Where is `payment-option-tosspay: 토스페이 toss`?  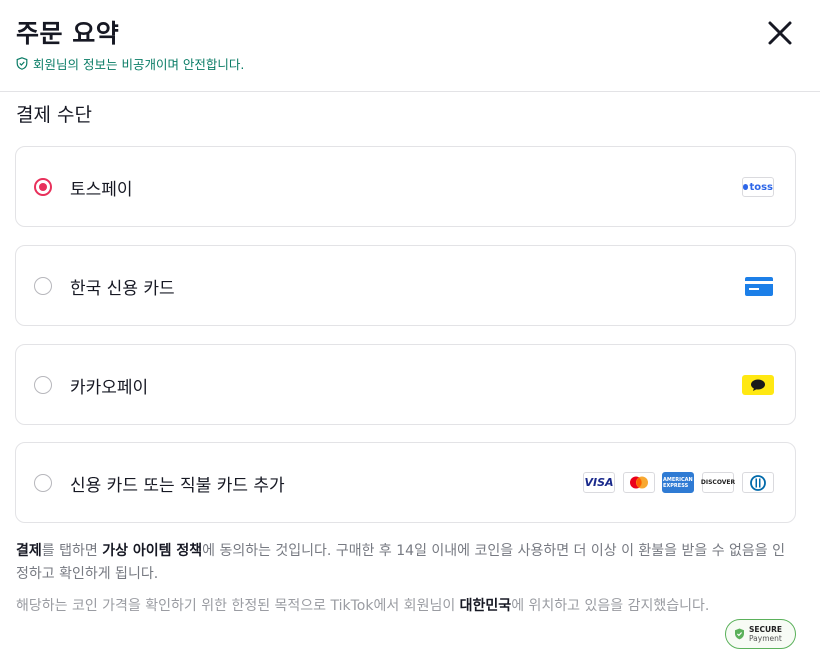
payment-option-tosspay: 토스페이 toss is located at coordinates (405, 186).